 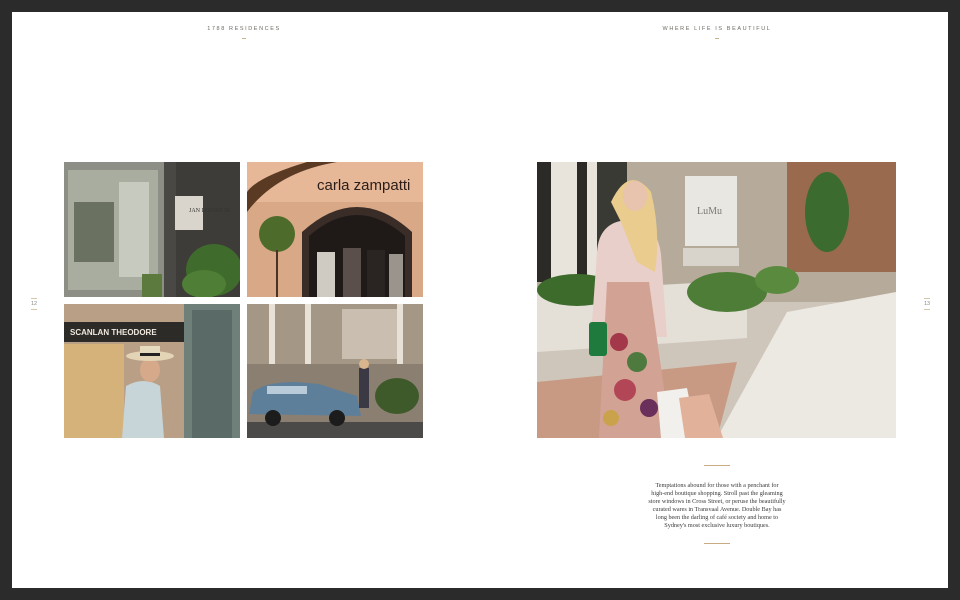 I want to click on right-page-number: 13, so click(x=927, y=304).